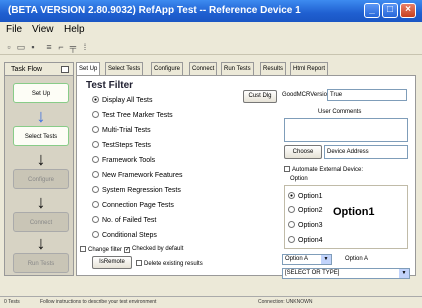 This screenshot has height=308, width=422. I want to click on select-or-type-combo: [SELECT OR TYPE] ▼, so click(346, 273).